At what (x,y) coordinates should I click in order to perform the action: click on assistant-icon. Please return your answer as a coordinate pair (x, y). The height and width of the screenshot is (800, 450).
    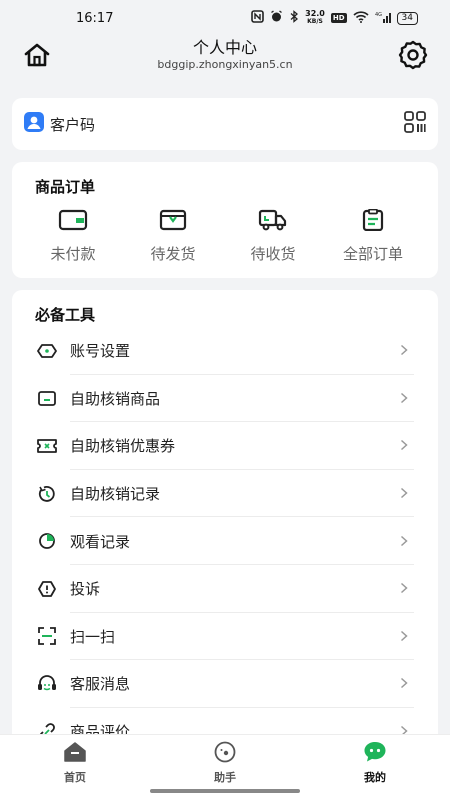
    Looking at the image, I should click on (225, 754).